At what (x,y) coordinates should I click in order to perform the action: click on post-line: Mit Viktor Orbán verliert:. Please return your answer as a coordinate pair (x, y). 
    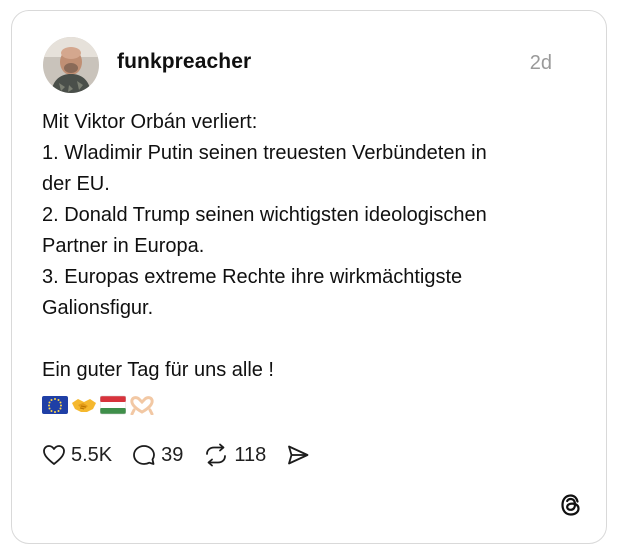
    Looking at the image, I should click on (150, 122).